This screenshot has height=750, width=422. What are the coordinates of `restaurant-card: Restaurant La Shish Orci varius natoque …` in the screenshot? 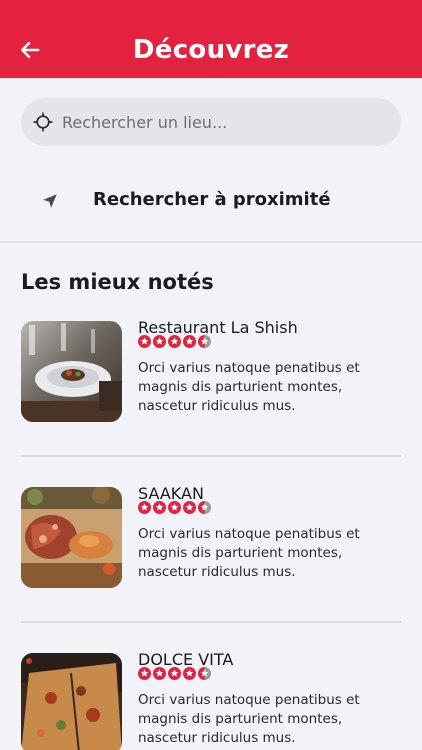 It's located at (211, 370).